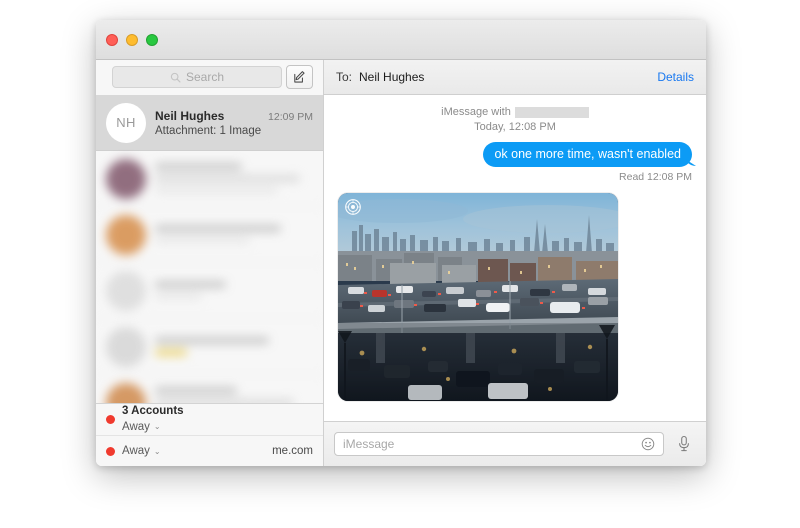 The width and height of the screenshot is (800, 528). Describe the element at coordinates (217, 420) in the screenshot. I see `accounts-primary-text: 3 Accounts Away ⌄` at that location.